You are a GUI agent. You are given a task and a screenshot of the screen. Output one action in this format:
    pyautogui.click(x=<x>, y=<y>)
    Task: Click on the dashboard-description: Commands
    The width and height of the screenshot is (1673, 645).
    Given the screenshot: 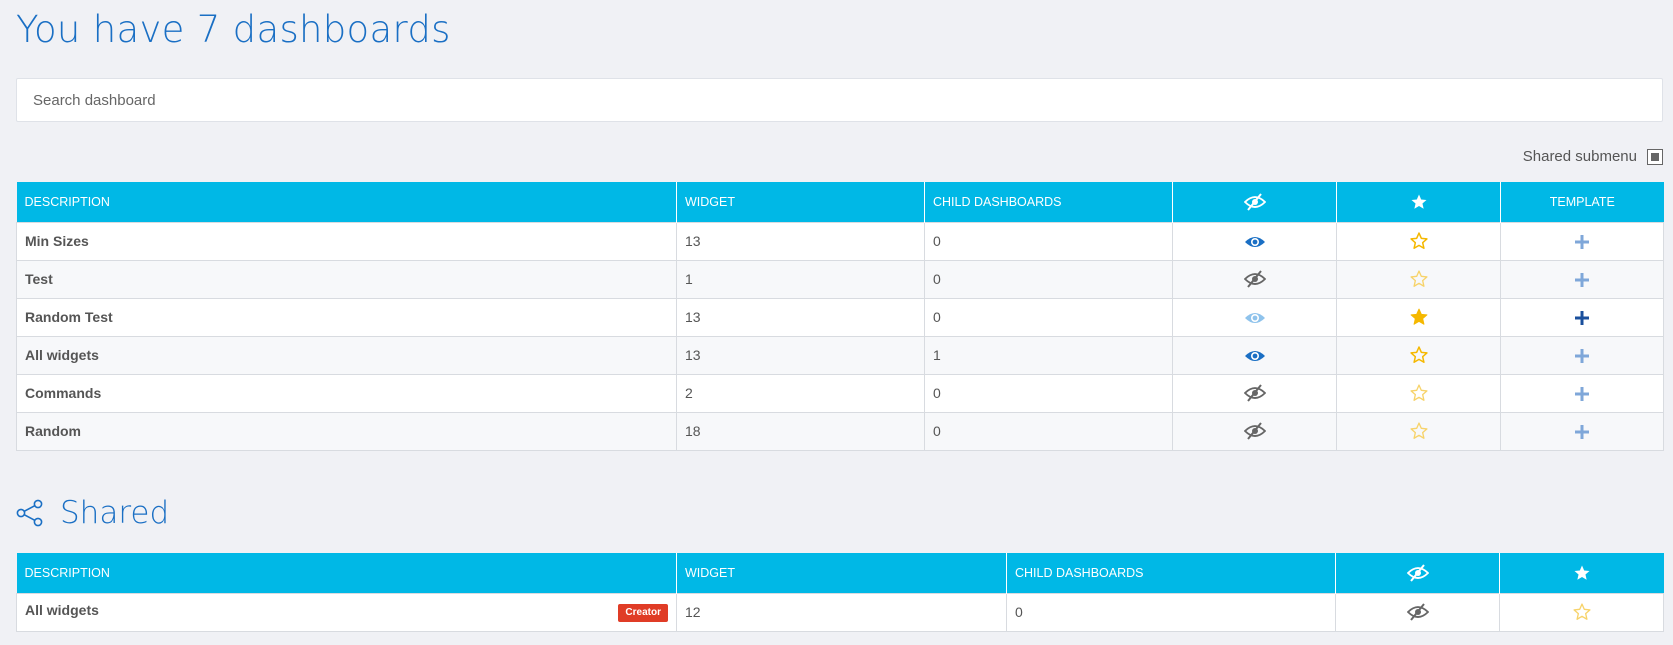 What is the action you would take?
    pyautogui.click(x=346, y=393)
    